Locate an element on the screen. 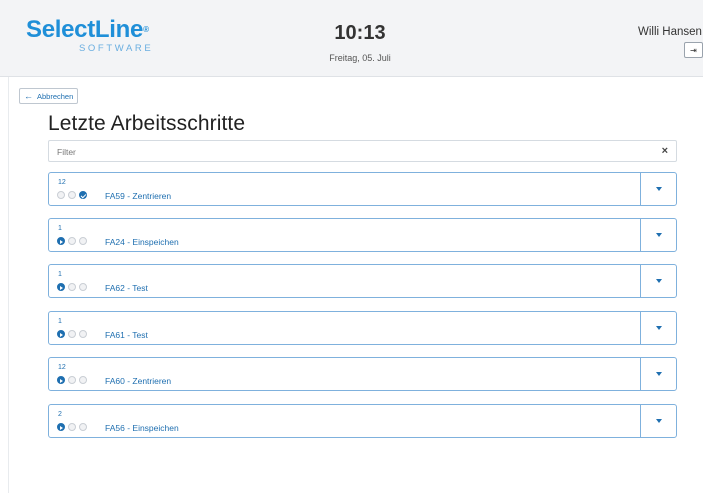 The image size is (703, 493). page-title: Letzte Arbeitsschritte is located at coordinates (147, 123).